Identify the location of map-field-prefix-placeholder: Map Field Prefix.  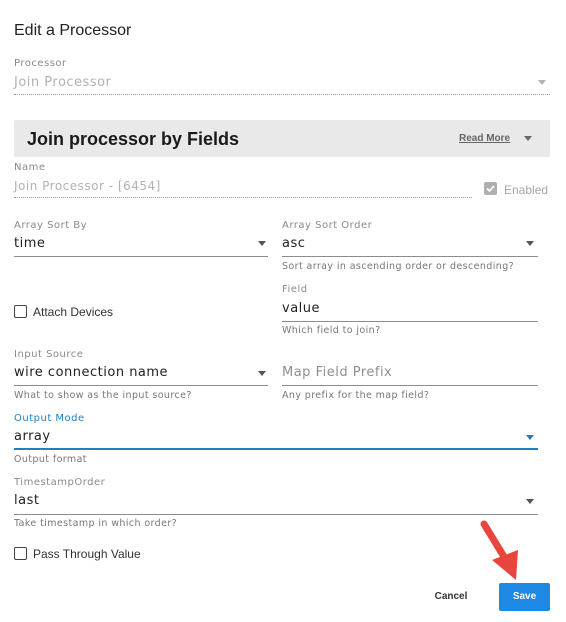
(337, 372).